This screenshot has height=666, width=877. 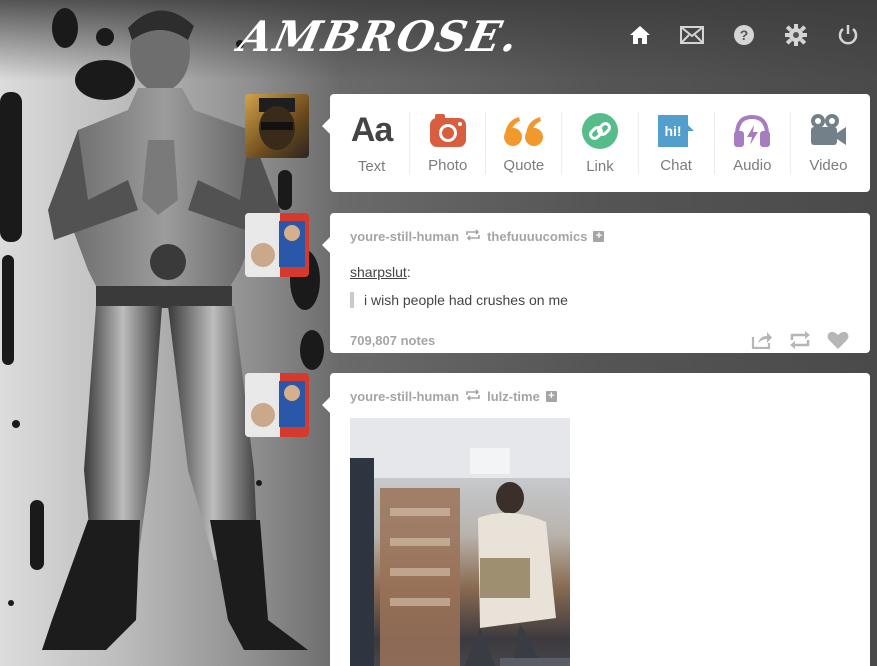 What do you see at coordinates (448, 165) in the screenshot?
I see `post-type-label: Photo` at bounding box center [448, 165].